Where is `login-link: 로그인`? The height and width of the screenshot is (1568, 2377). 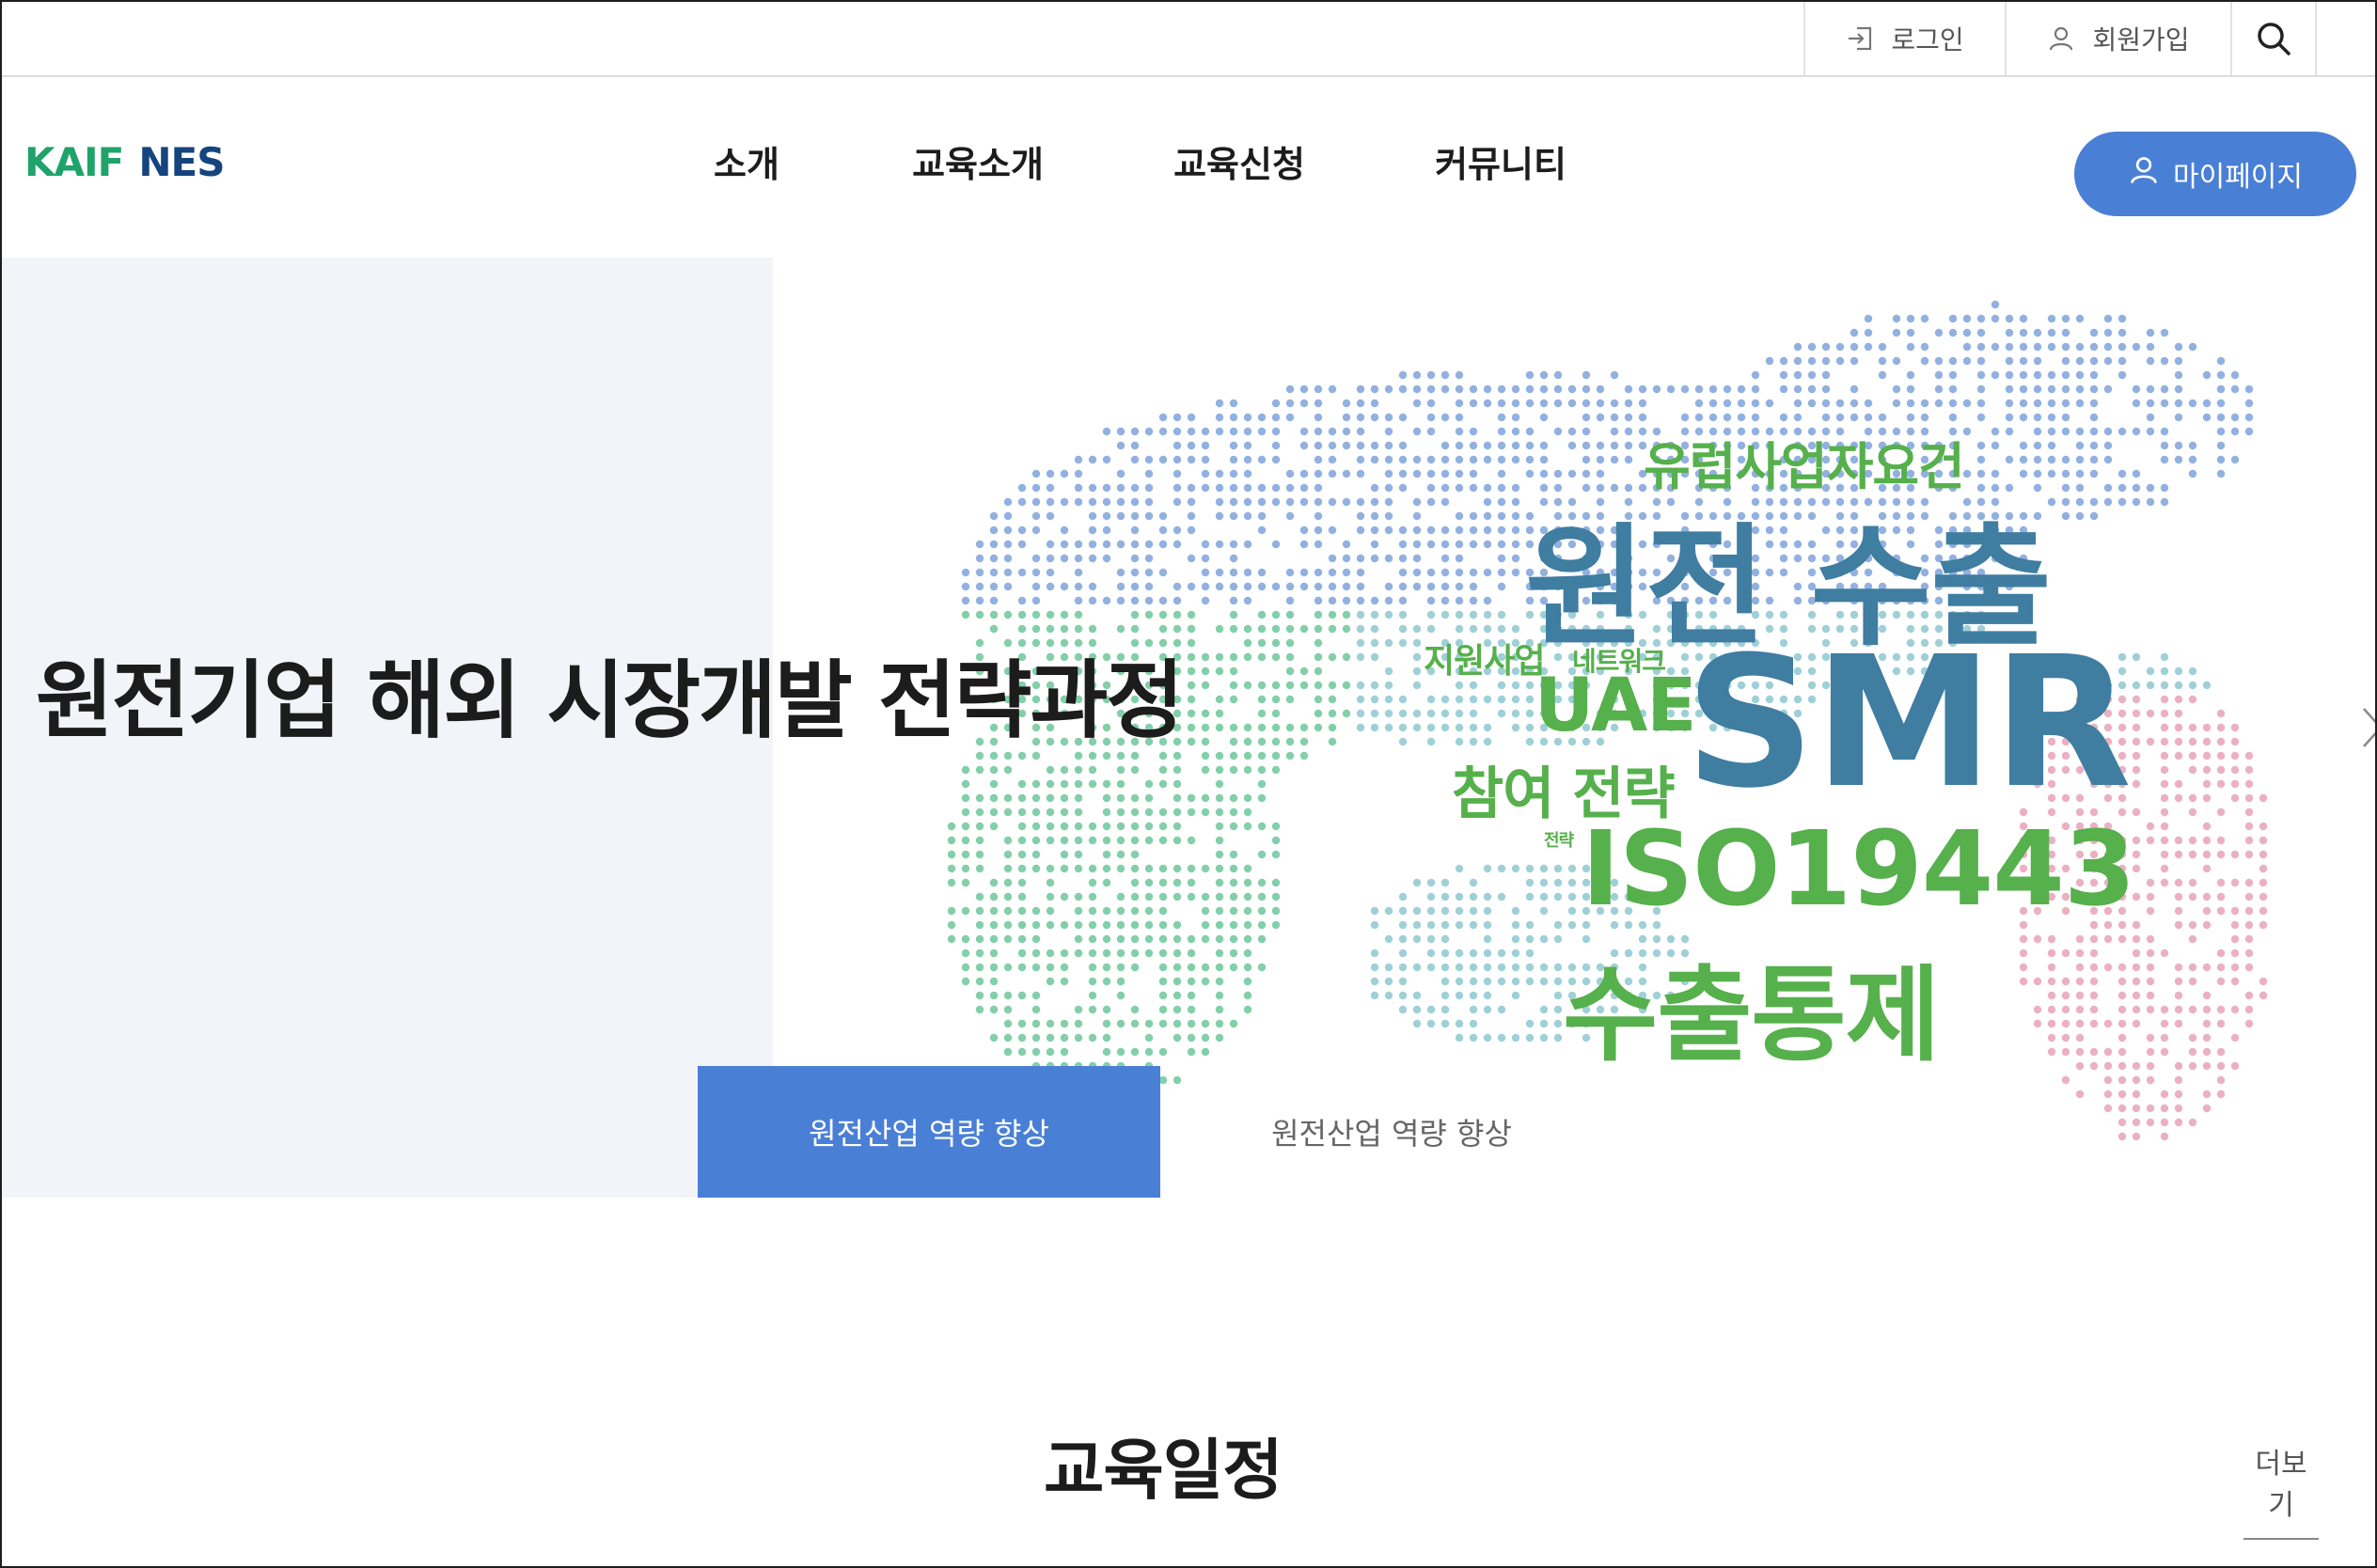
login-link: 로그인 is located at coordinates (1904, 38).